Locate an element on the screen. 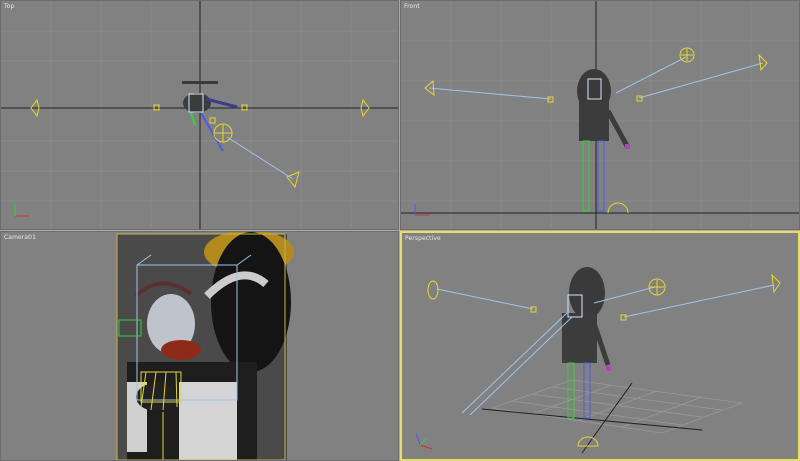  light-target-bottom is located at coordinates (212, 120).